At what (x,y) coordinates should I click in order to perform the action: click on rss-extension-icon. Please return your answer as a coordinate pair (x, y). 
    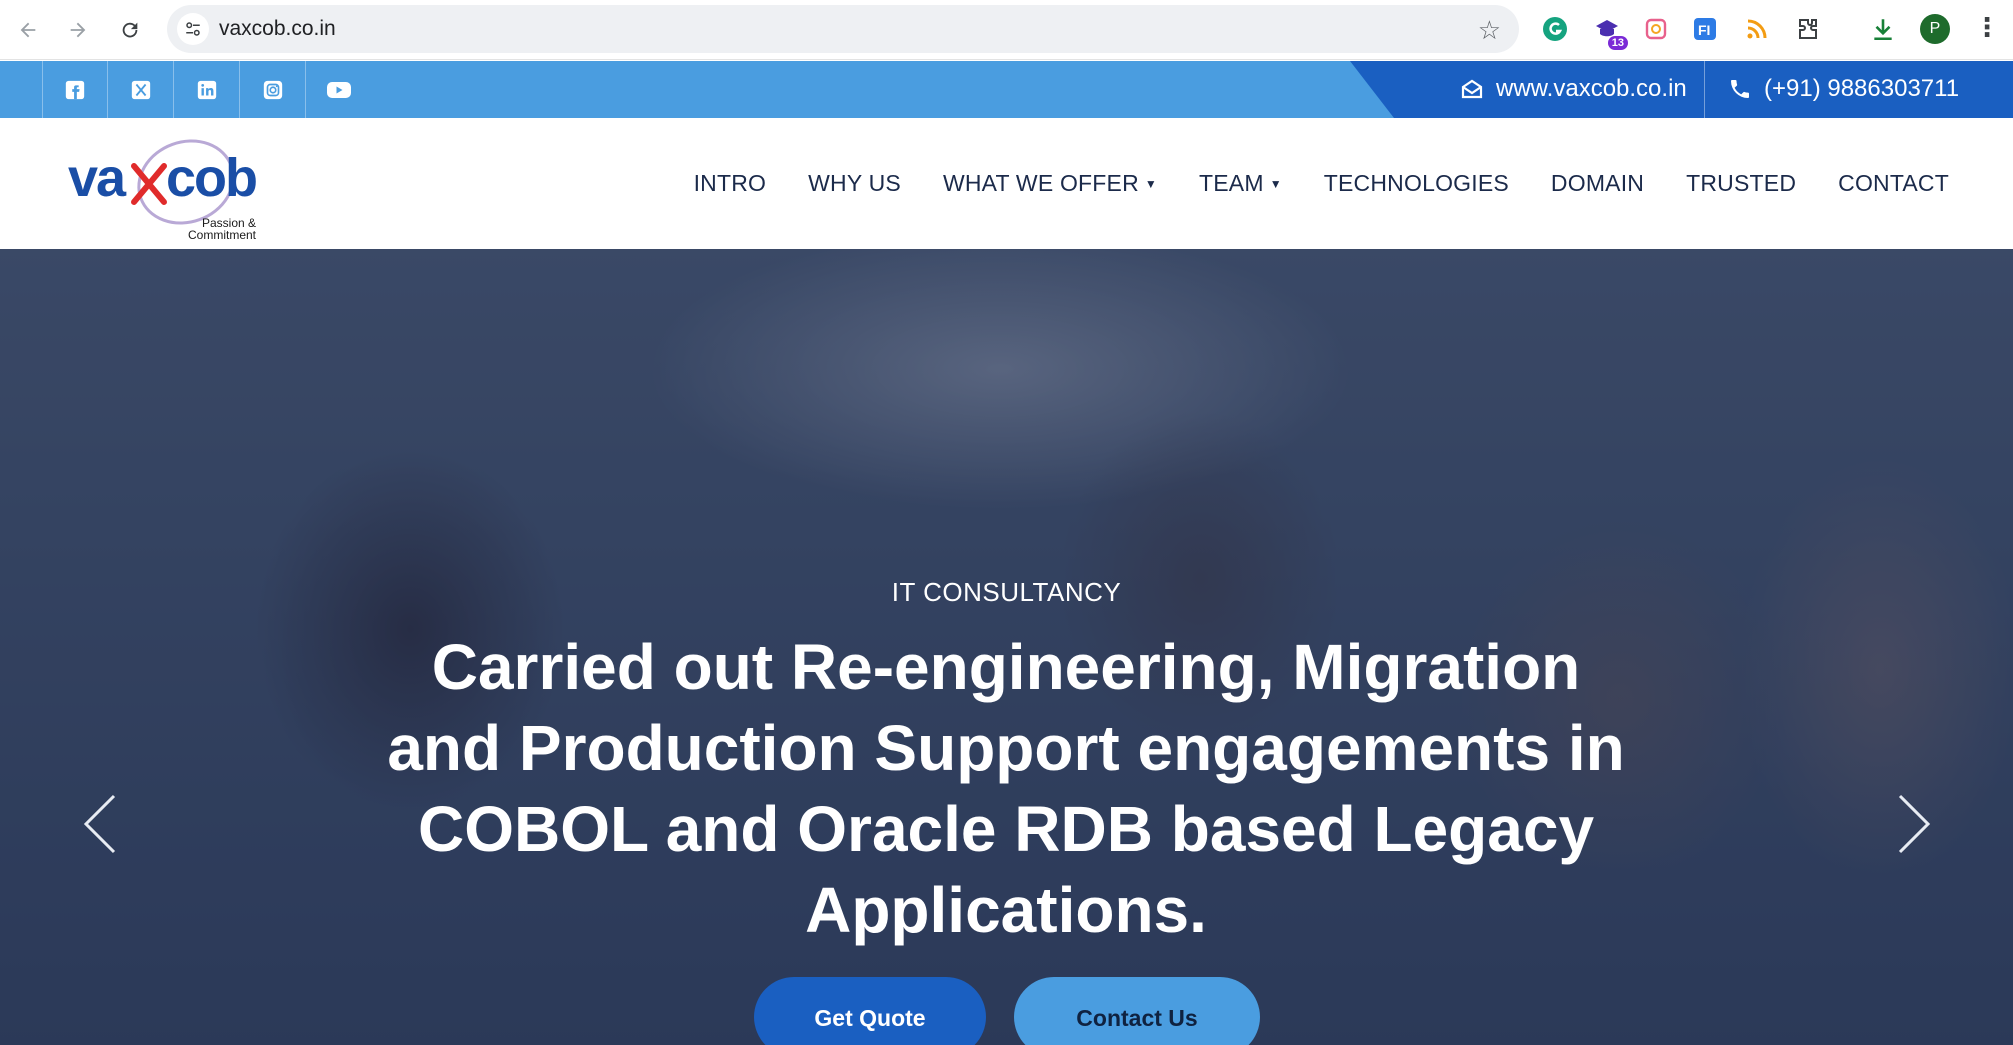
    Looking at the image, I should click on (1757, 29).